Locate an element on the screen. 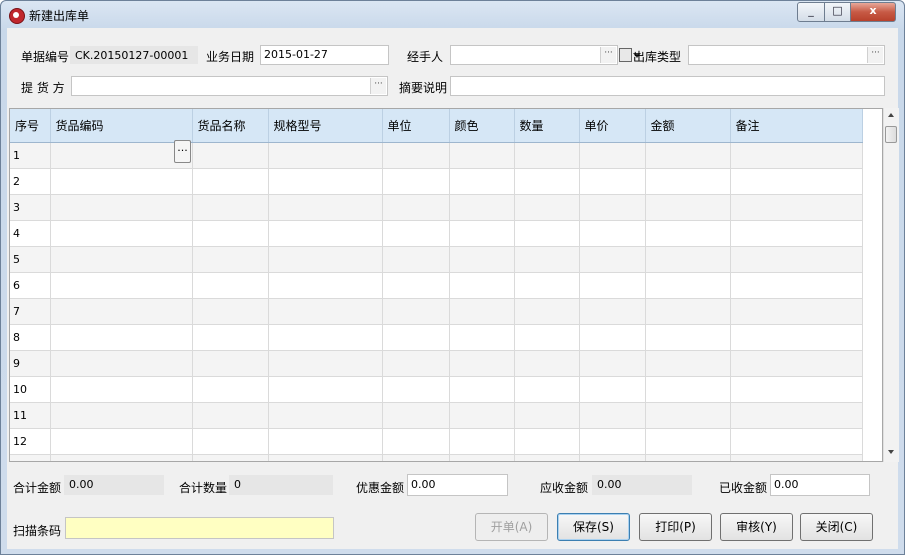 This screenshot has height=555, width=905. column-header: 单价 is located at coordinates (612, 126).